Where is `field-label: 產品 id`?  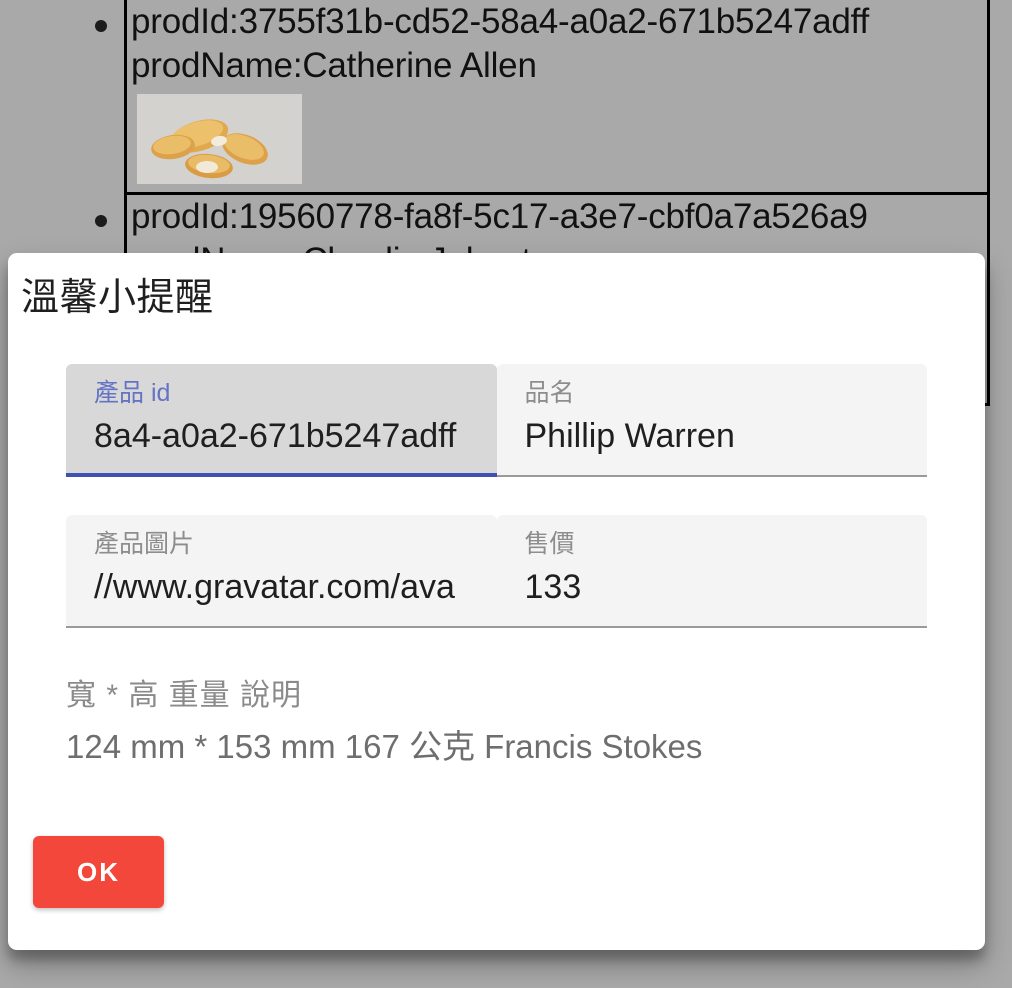 field-label: 產品 id is located at coordinates (132, 393).